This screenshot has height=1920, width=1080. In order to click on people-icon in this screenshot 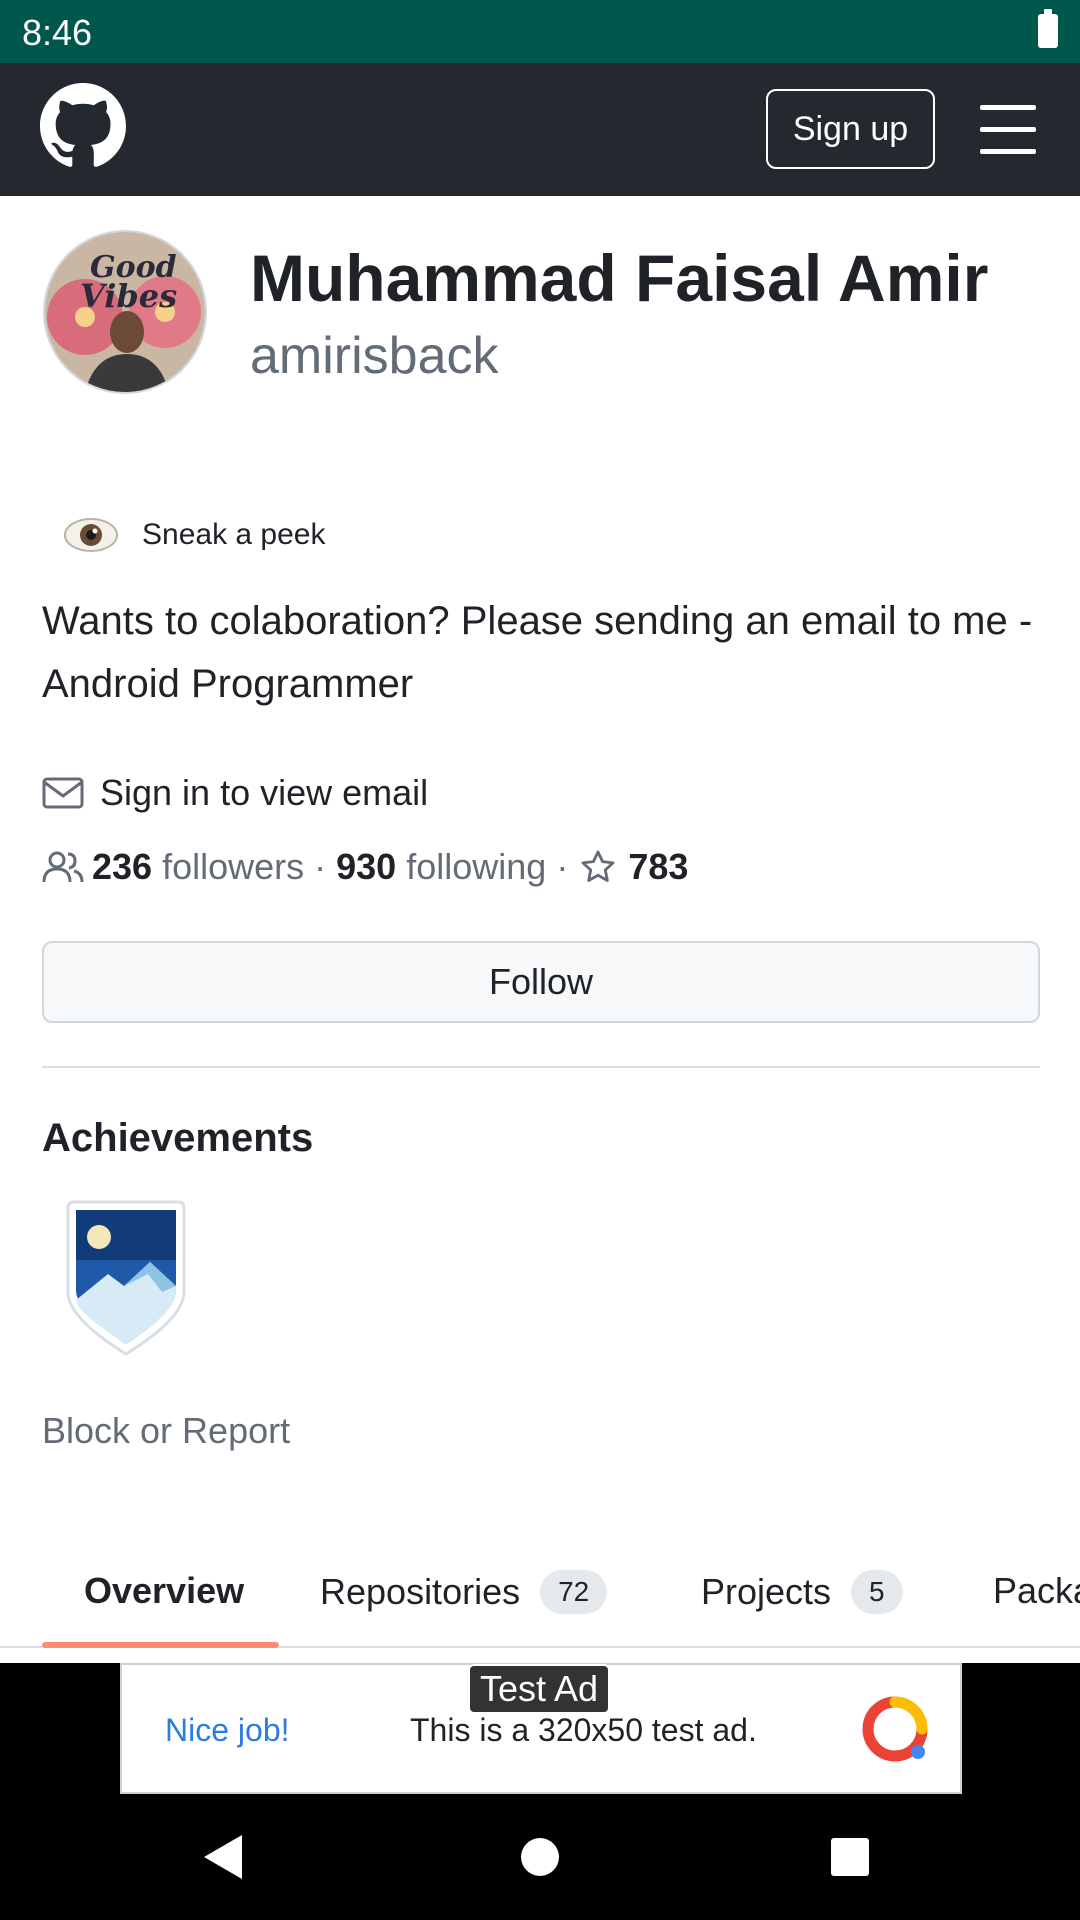, I will do `click(63, 867)`.